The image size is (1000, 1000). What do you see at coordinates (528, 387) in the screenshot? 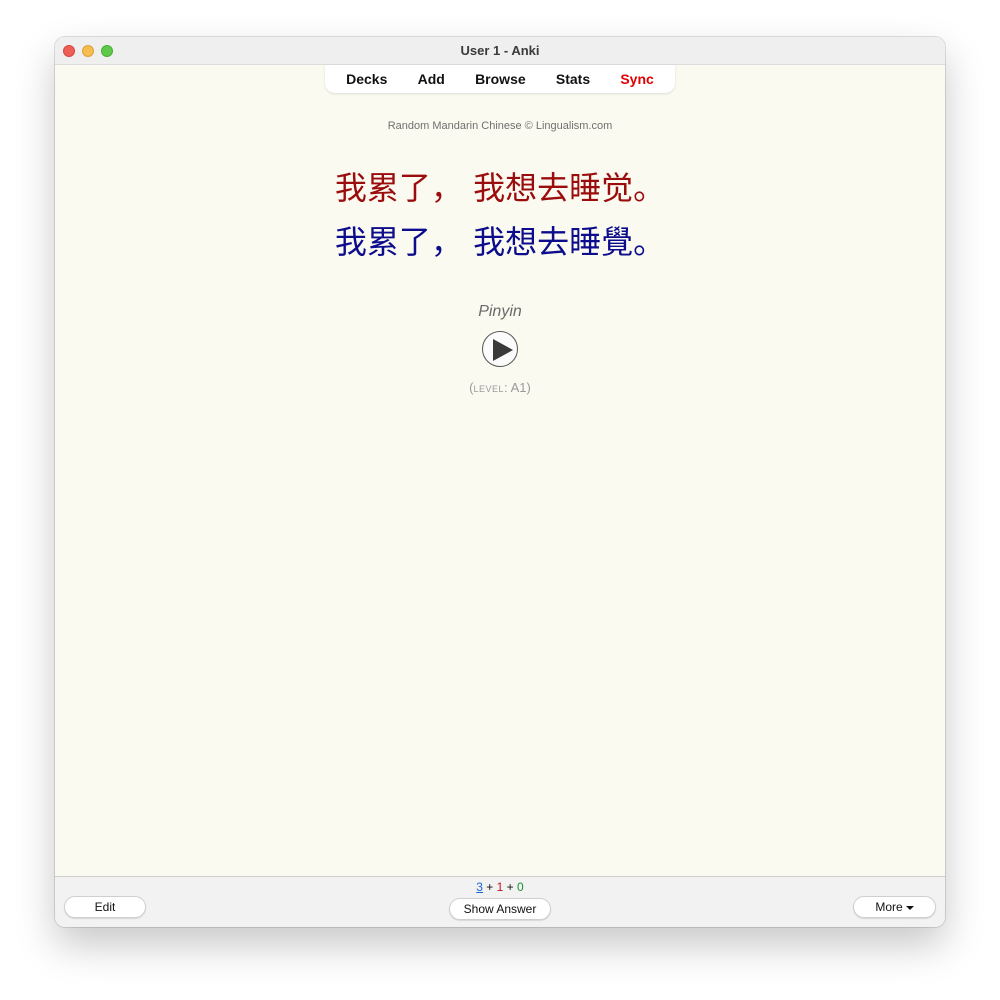
I see `level-close-paren: )` at bounding box center [528, 387].